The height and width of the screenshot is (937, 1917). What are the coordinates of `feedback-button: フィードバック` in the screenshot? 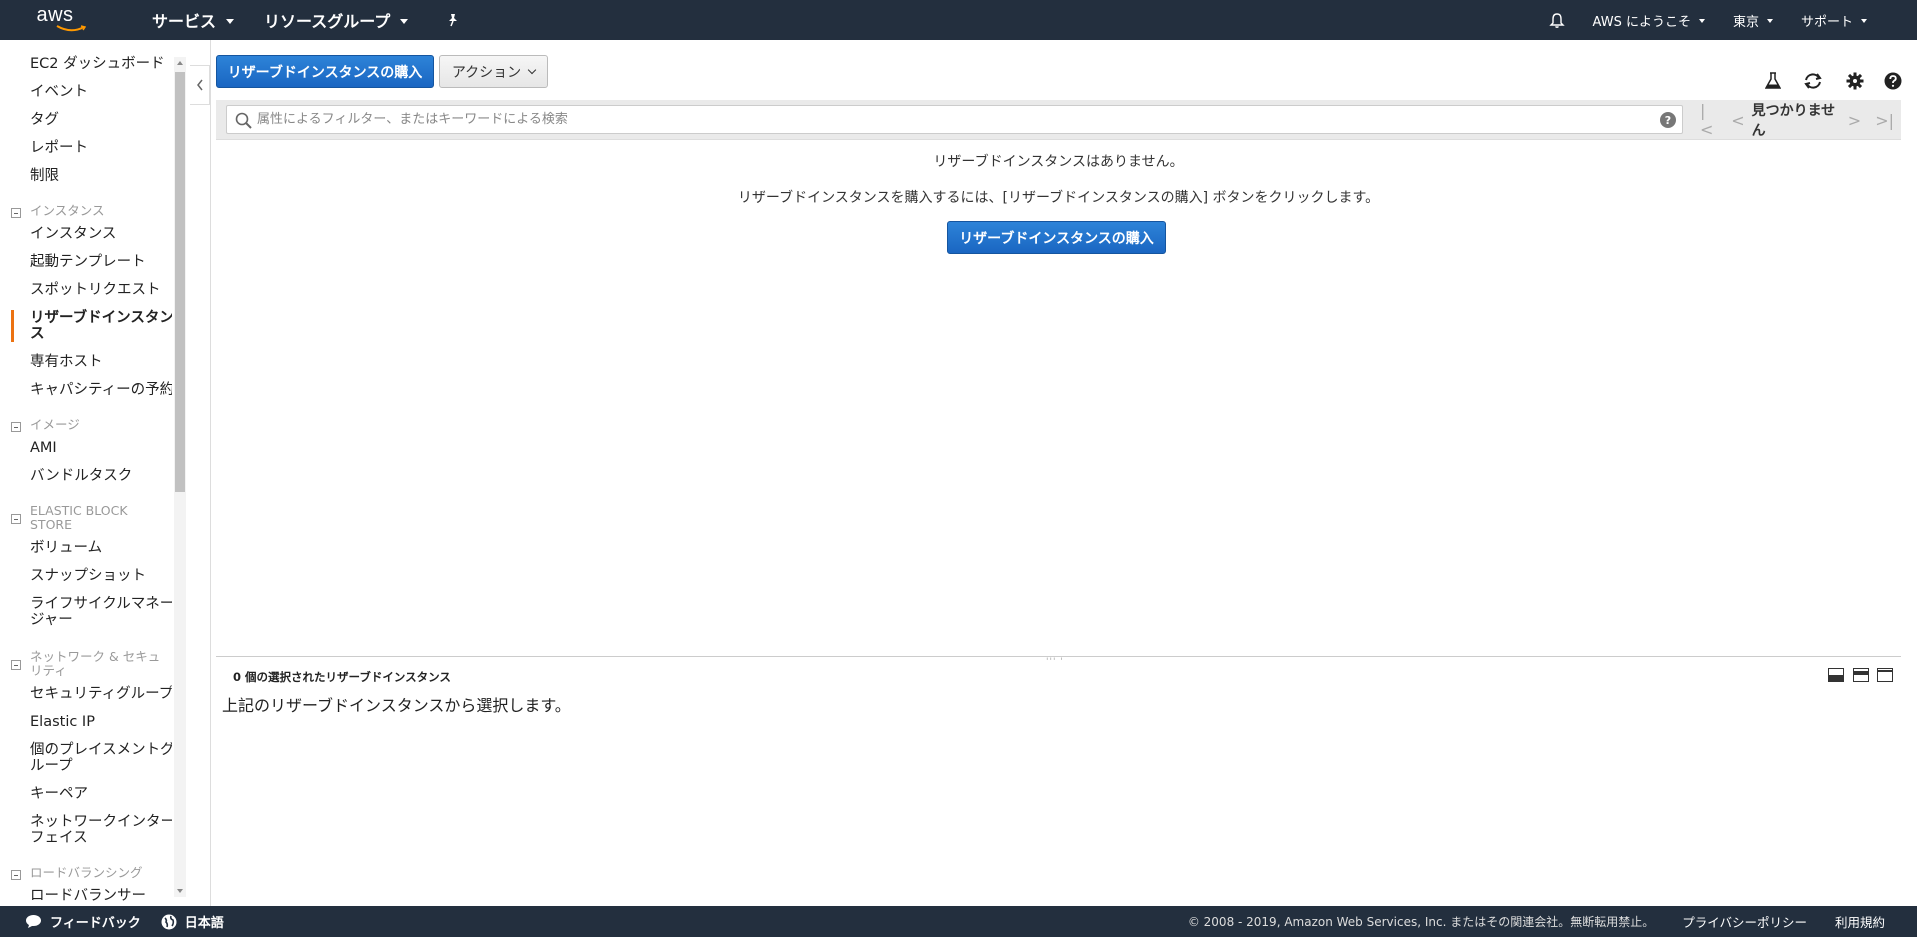 It's located at (83, 921).